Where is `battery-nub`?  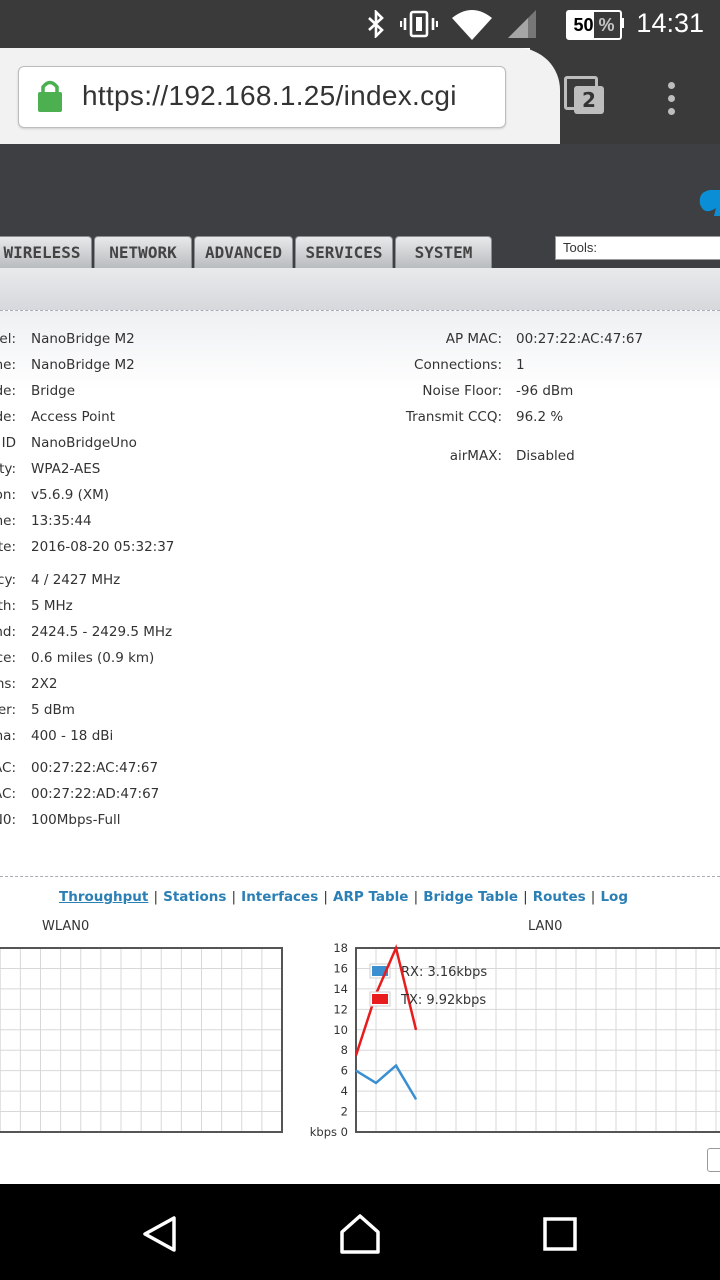
battery-nub is located at coordinates (622, 23).